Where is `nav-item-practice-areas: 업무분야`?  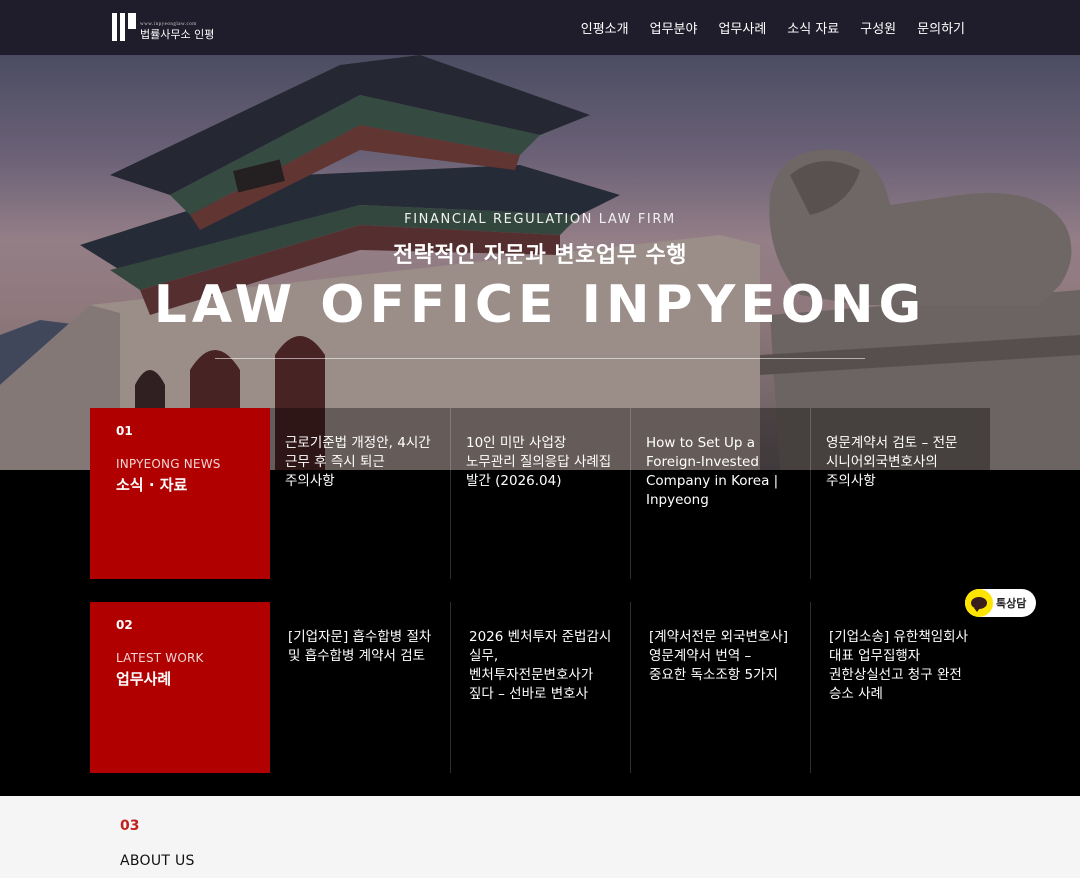 nav-item-practice-areas: 업무분야 is located at coordinates (674, 27).